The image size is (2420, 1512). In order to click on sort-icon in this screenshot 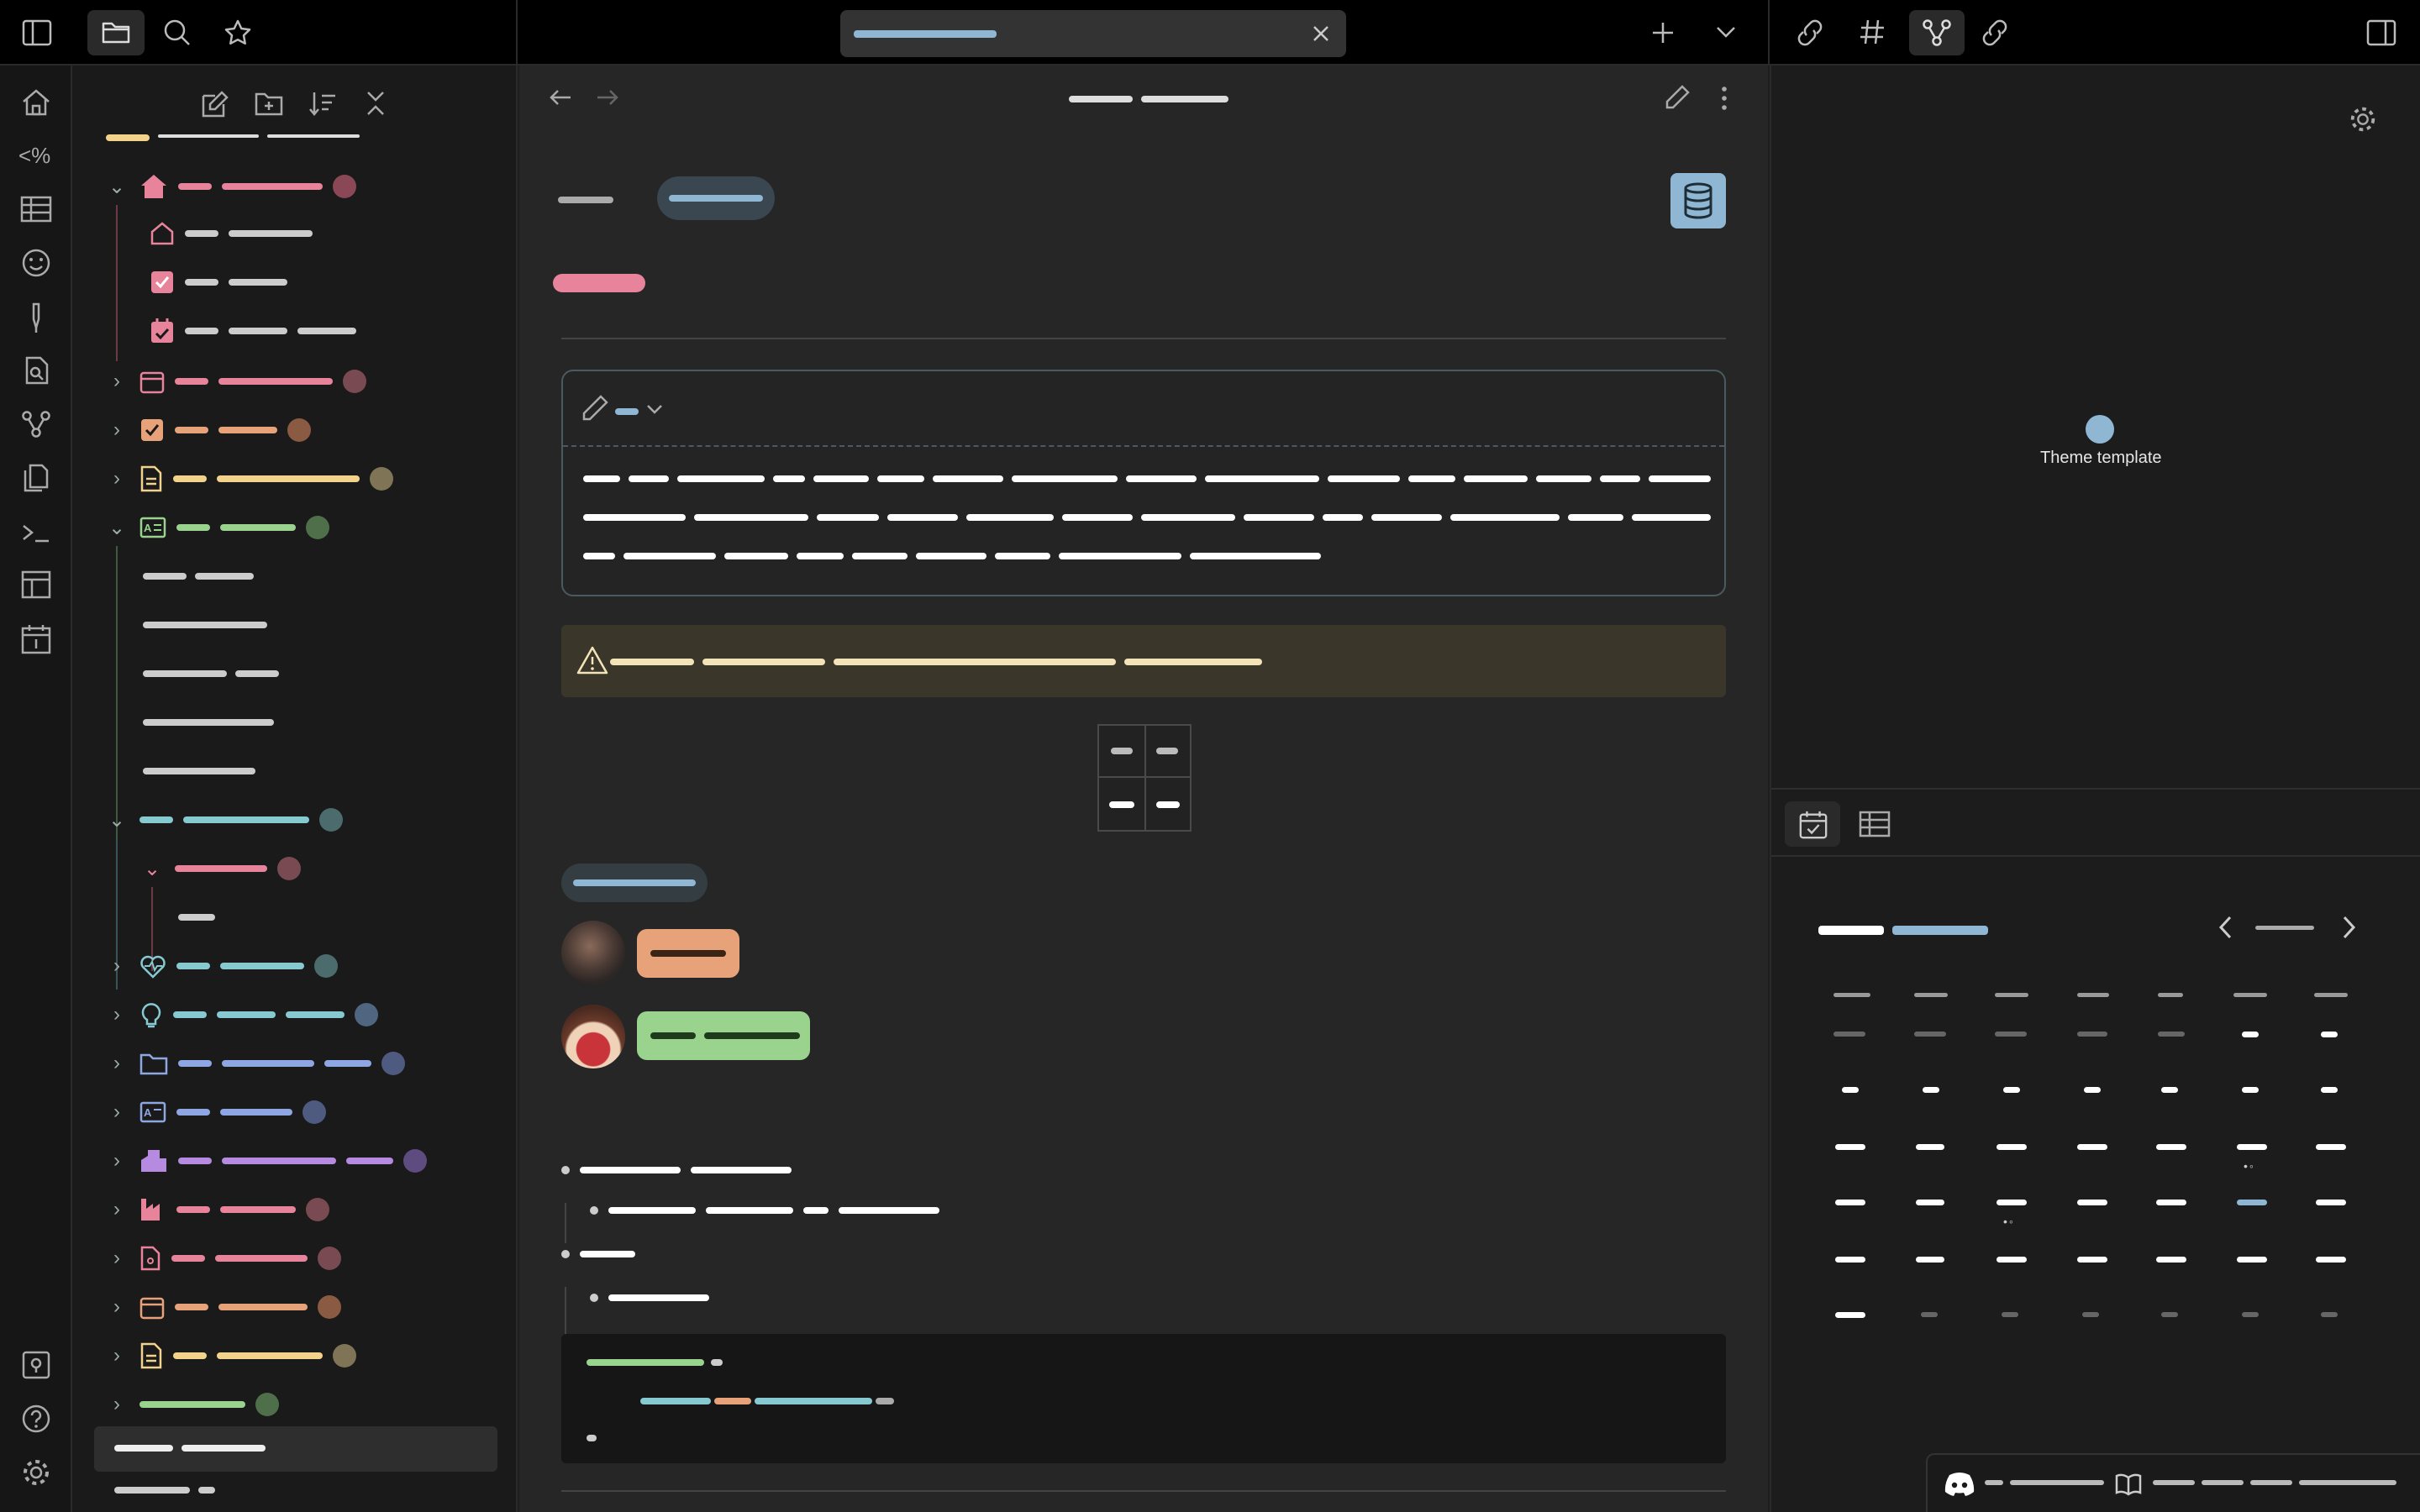, I will do `click(323, 103)`.